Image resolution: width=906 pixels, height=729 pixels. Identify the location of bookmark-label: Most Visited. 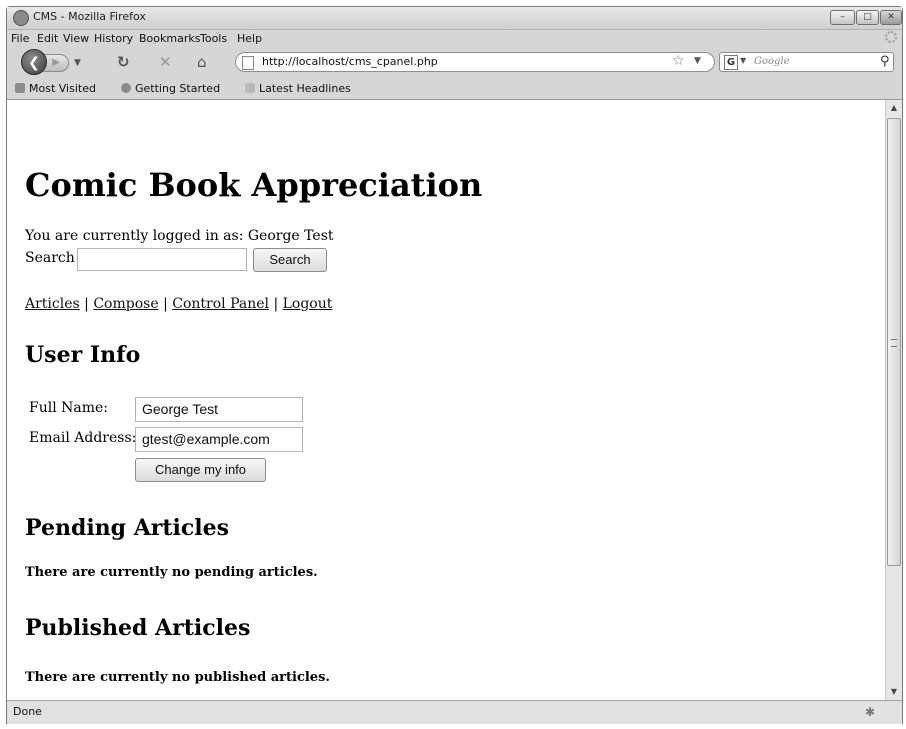
(62, 88).